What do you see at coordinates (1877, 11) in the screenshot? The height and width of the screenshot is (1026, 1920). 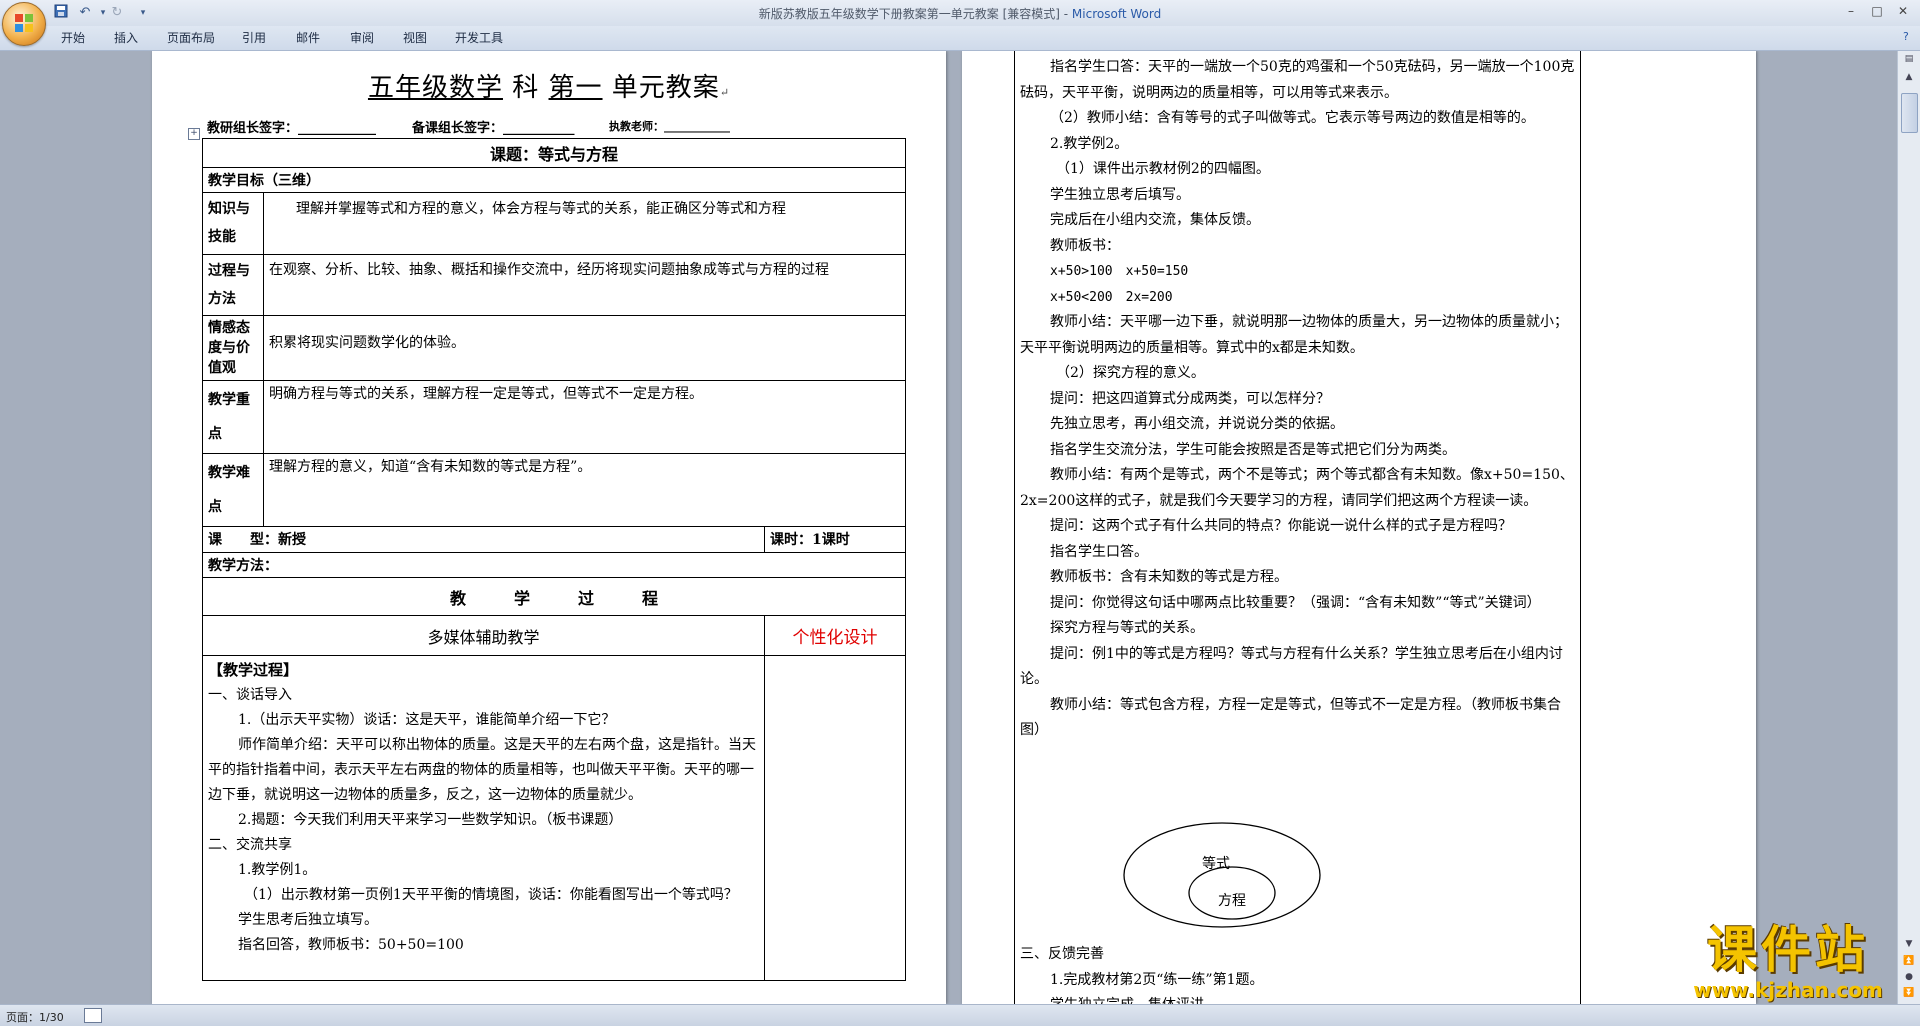 I see `maximize-button: □` at bounding box center [1877, 11].